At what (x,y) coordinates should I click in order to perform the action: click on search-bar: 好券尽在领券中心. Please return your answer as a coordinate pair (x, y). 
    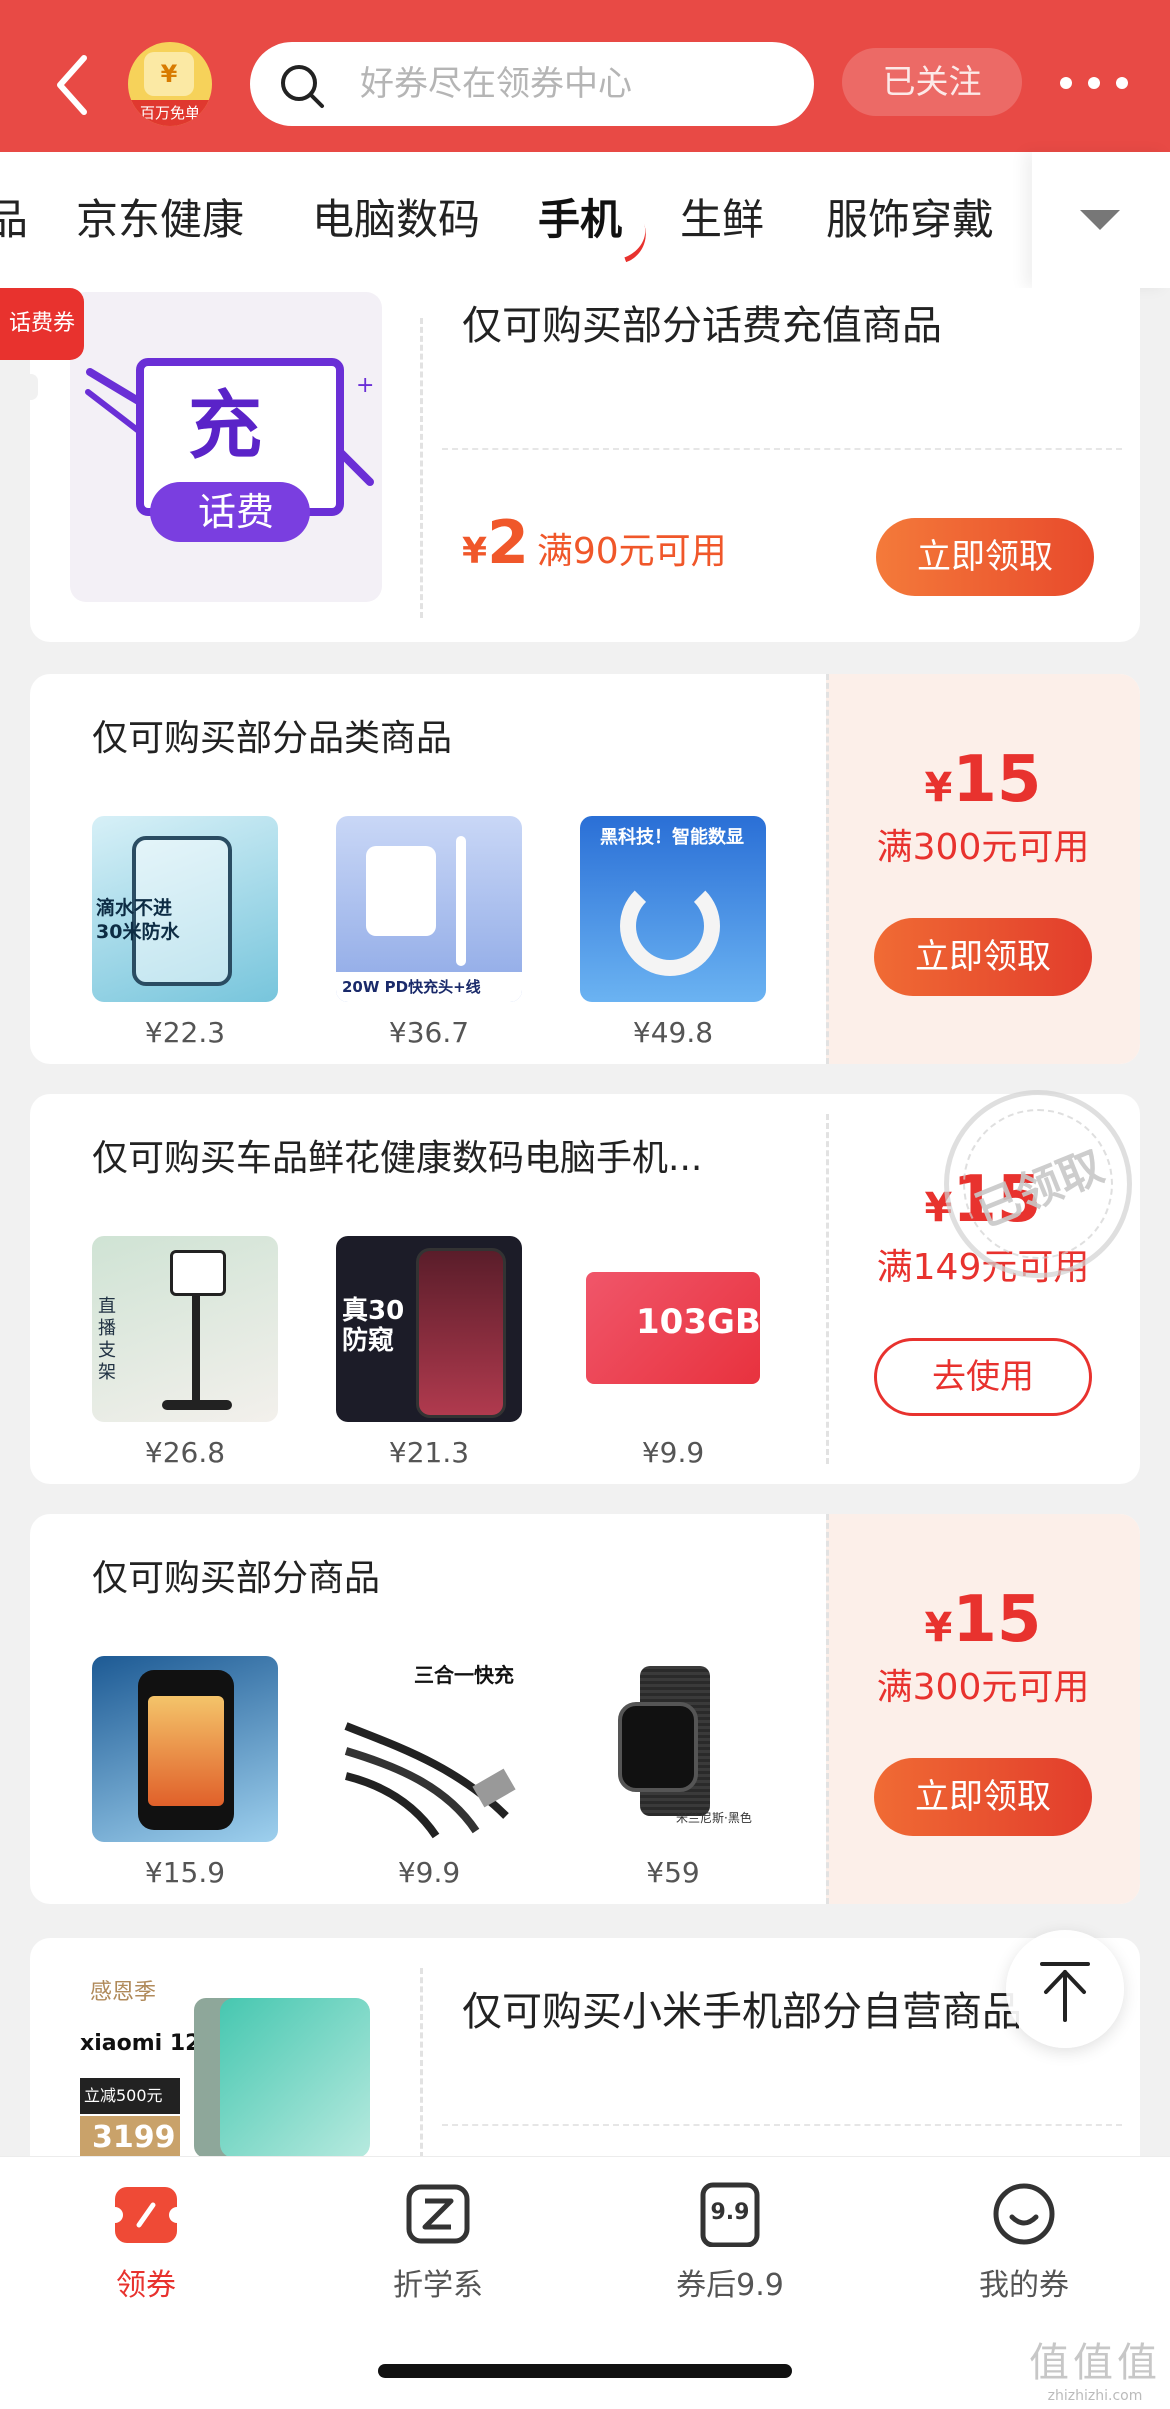
    Looking at the image, I should click on (532, 84).